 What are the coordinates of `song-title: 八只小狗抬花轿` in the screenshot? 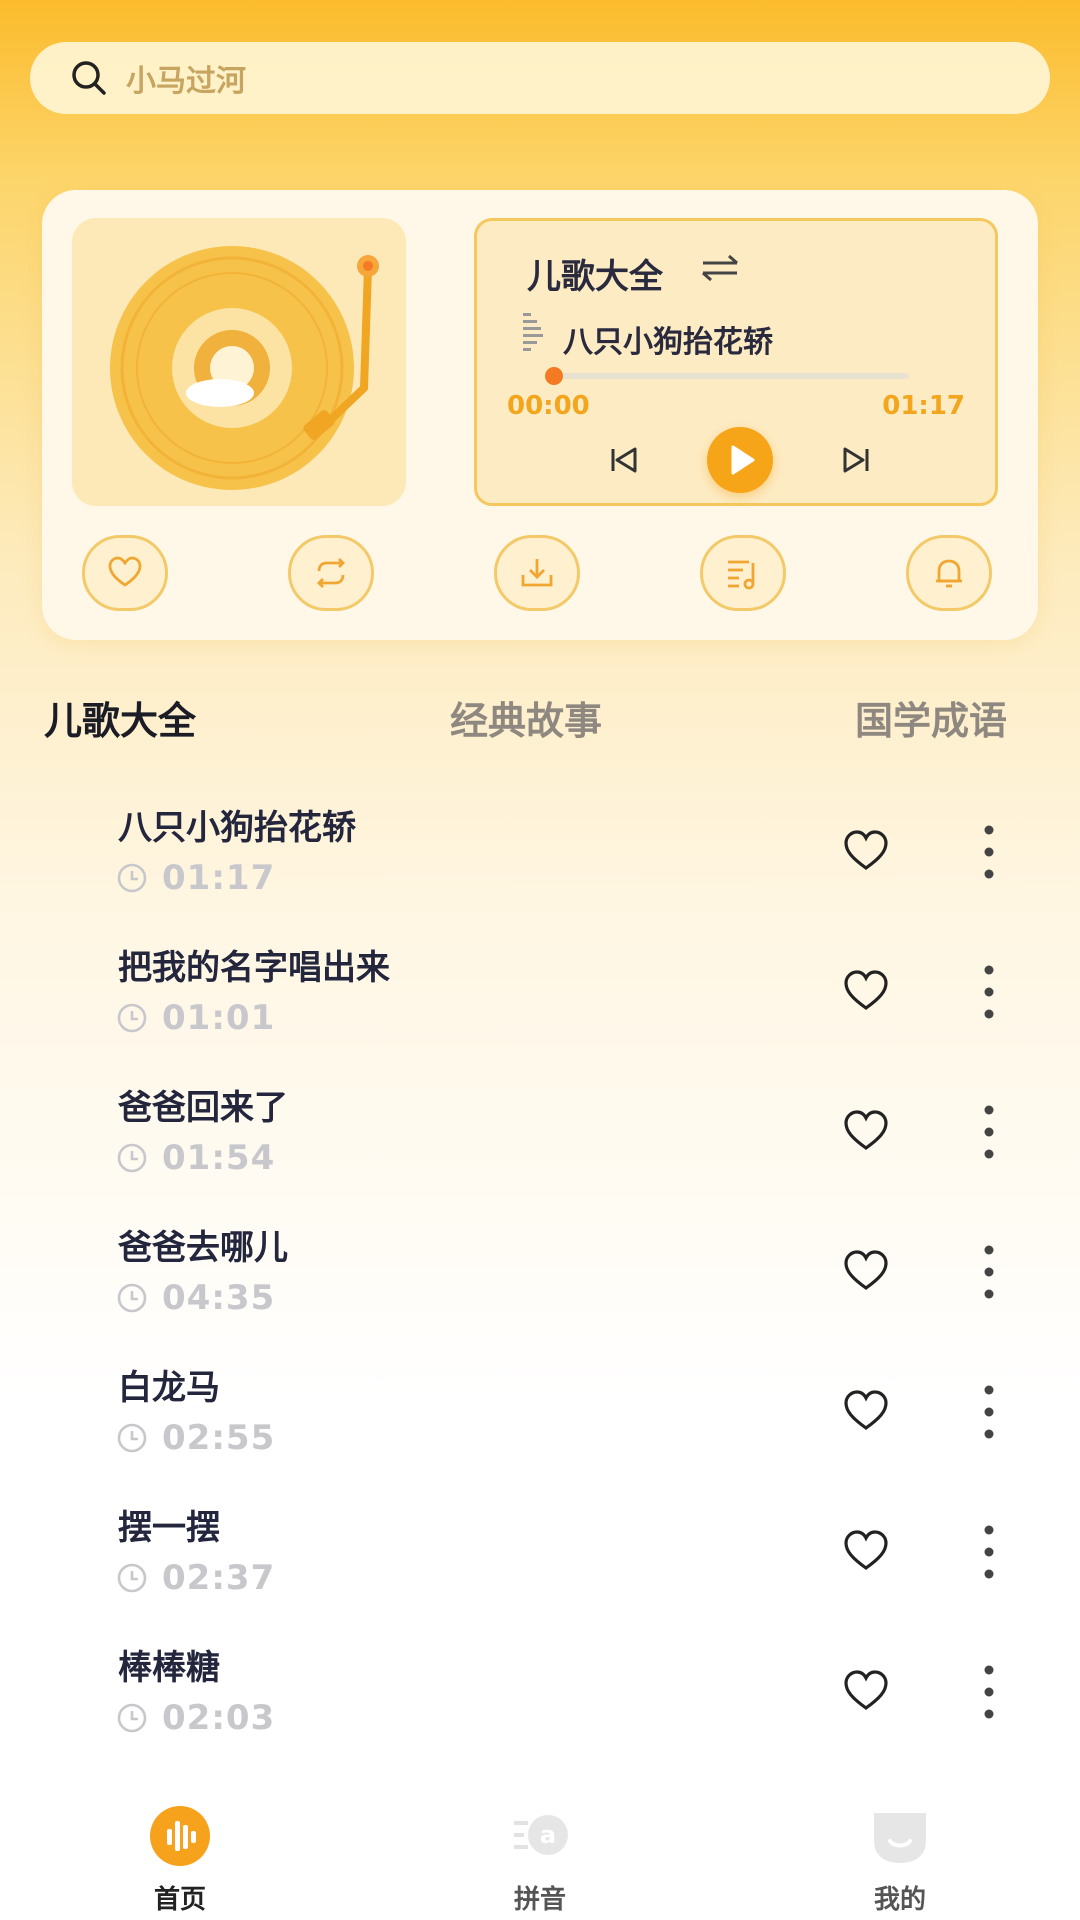 It's located at (237, 828).